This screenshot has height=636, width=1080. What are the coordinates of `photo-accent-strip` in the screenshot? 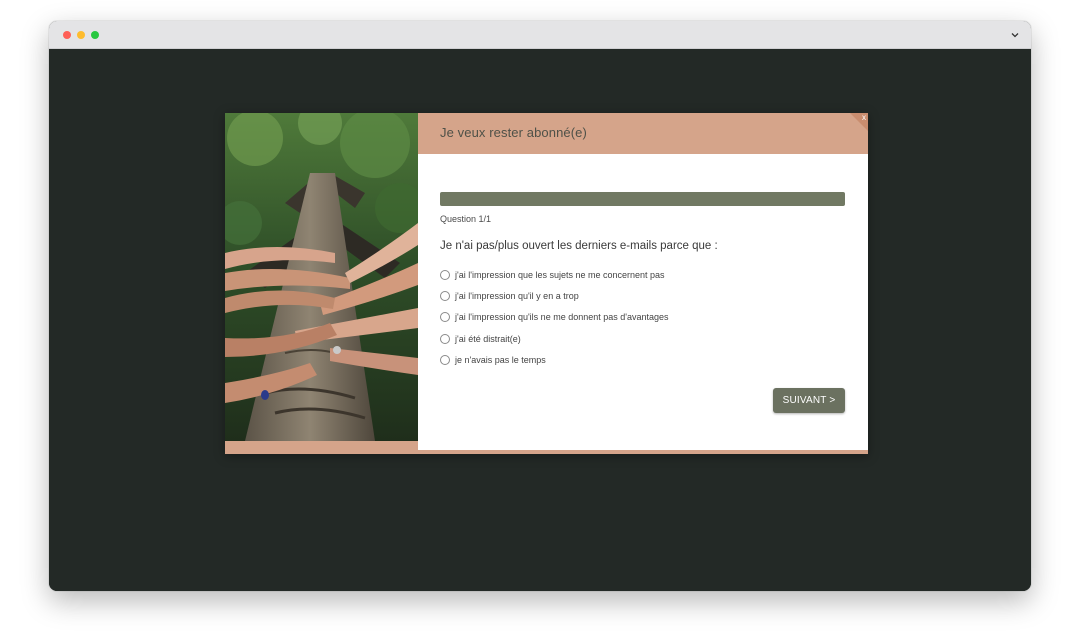 It's located at (321, 447).